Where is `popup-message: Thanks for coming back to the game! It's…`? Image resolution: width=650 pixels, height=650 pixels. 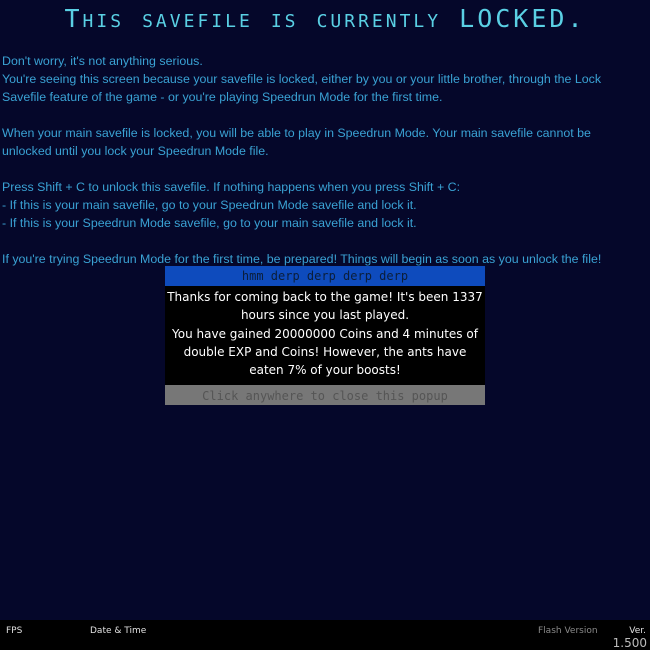
popup-message: Thanks for coming back to the game! It's… is located at coordinates (325, 306).